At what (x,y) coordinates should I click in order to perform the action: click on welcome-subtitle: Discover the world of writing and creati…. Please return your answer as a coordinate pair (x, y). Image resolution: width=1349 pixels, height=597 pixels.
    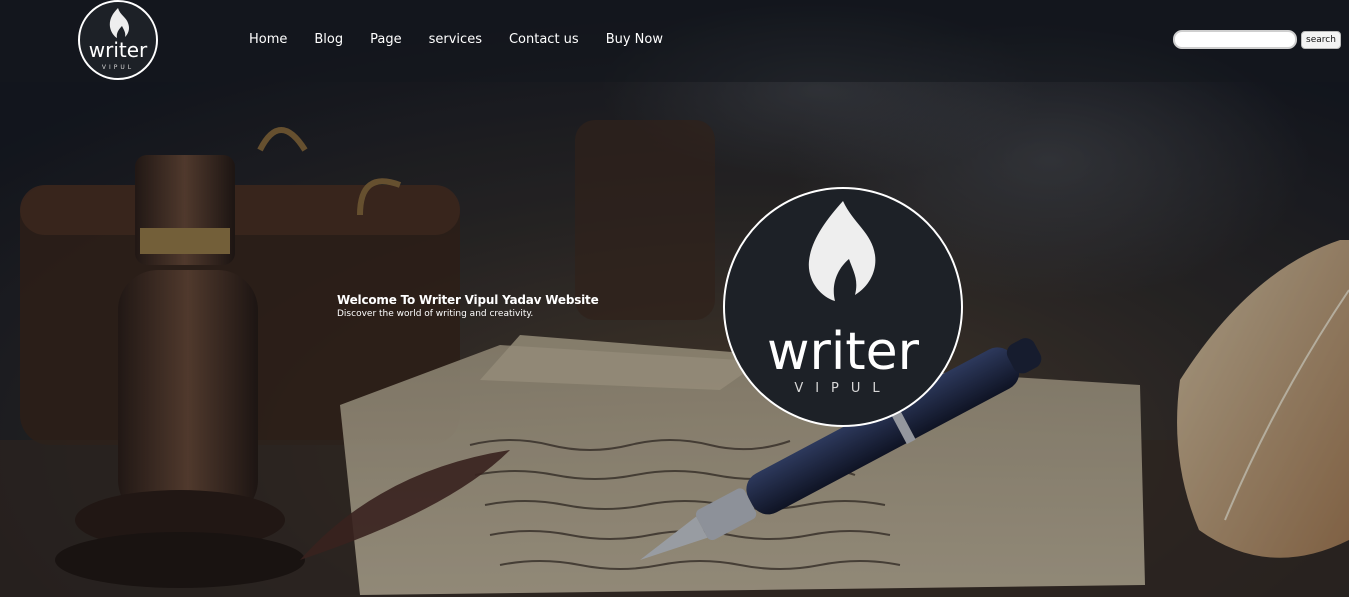
    Looking at the image, I should click on (435, 314).